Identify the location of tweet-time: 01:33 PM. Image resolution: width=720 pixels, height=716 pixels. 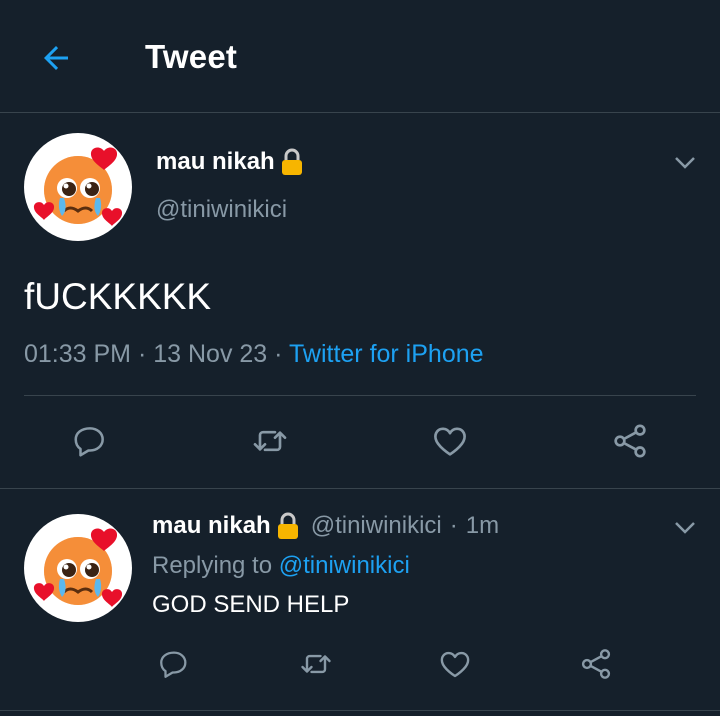
(78, 354).